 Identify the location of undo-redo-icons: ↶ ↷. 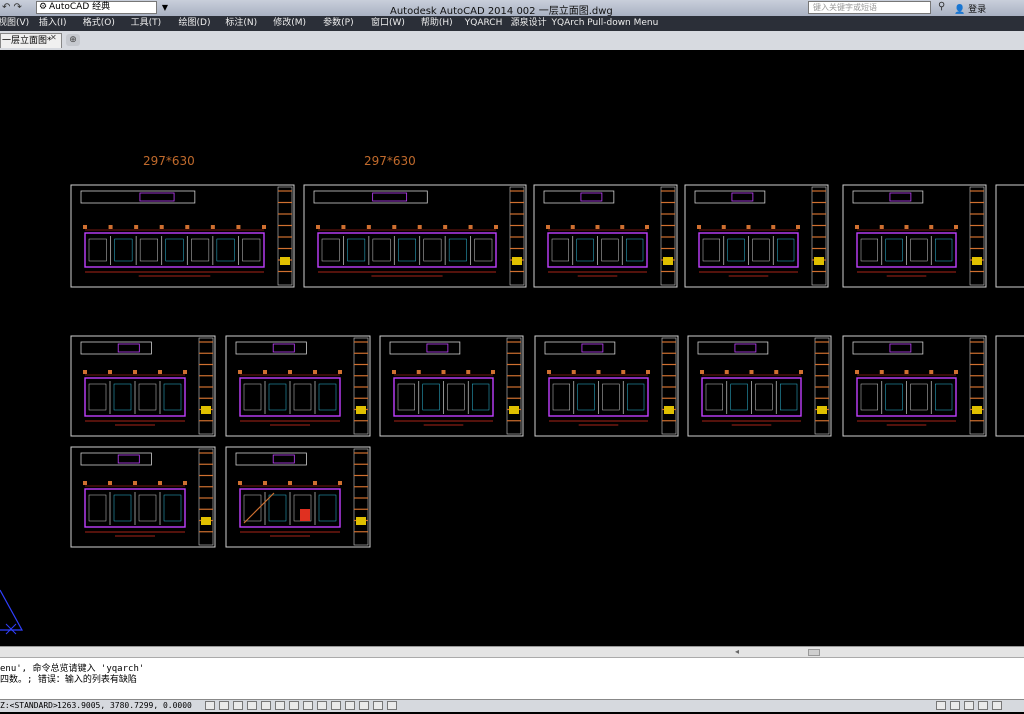
(17, 8).